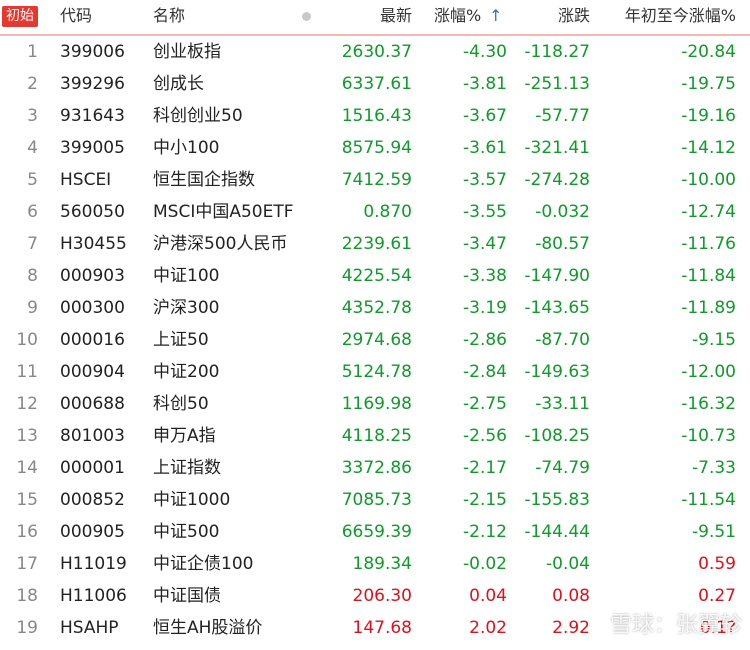  Describe the element at coordinates (708, 244) in the screenshot. I see `row-ytd: -11.76` at that location.